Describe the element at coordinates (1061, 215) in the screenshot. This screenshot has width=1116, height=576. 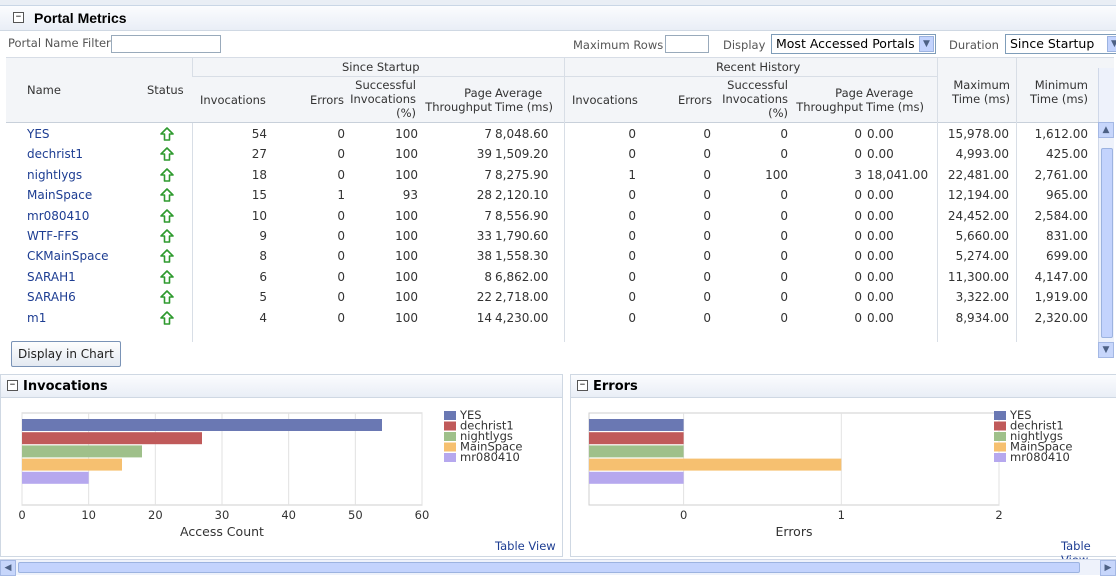
I see `cell-min: 2,584.00` at that location.